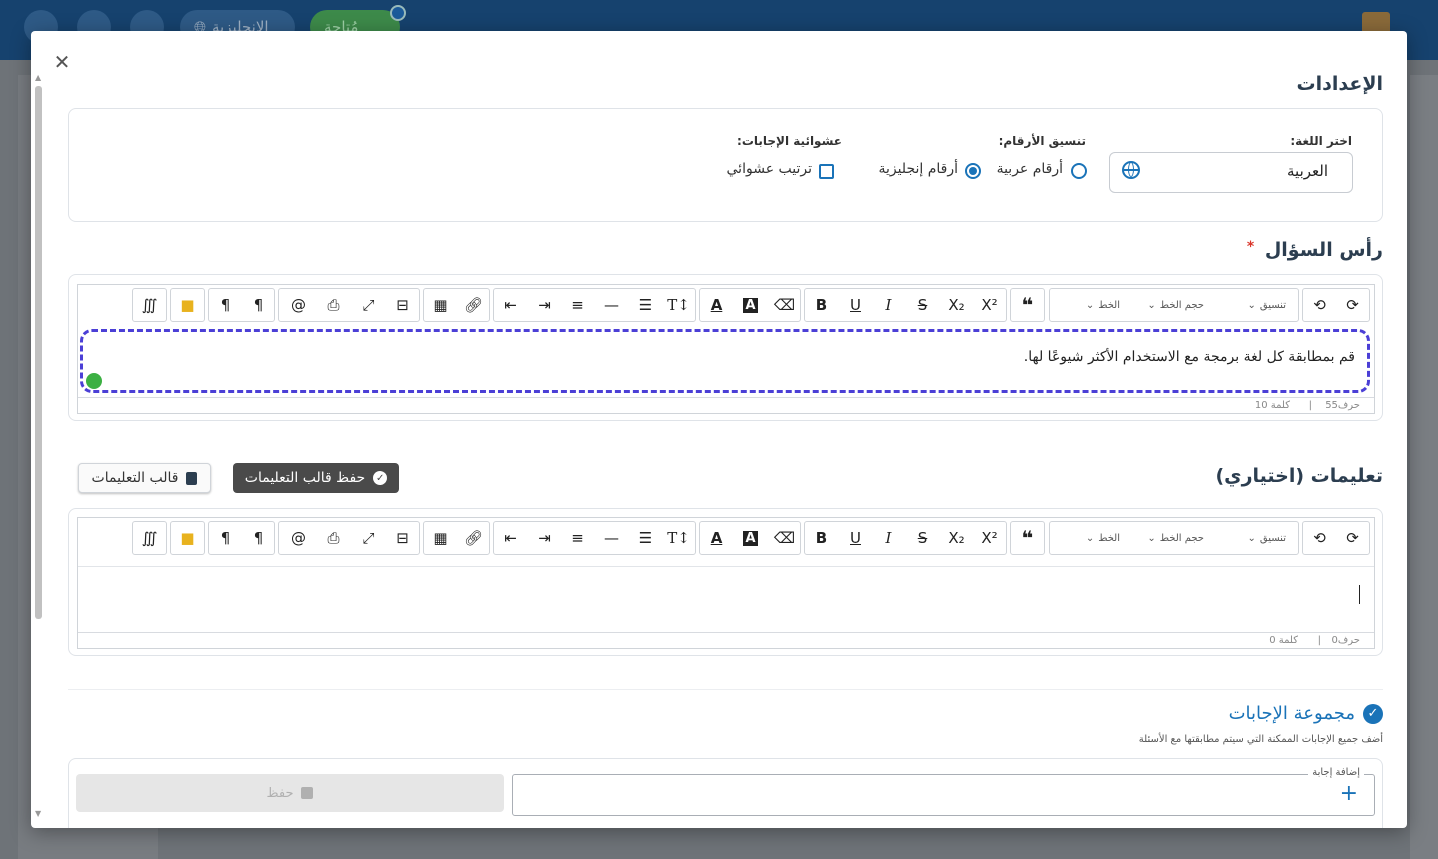 The width and height of the screenshot is (1438, 859). I want to click on random-order-checkbox, so click(826, 171).